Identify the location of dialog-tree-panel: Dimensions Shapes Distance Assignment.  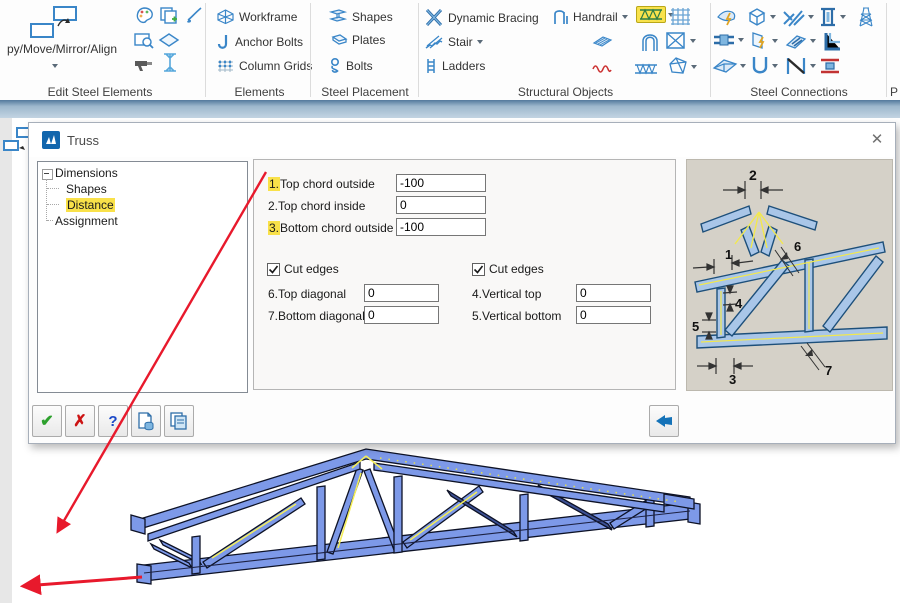
(142, 277).